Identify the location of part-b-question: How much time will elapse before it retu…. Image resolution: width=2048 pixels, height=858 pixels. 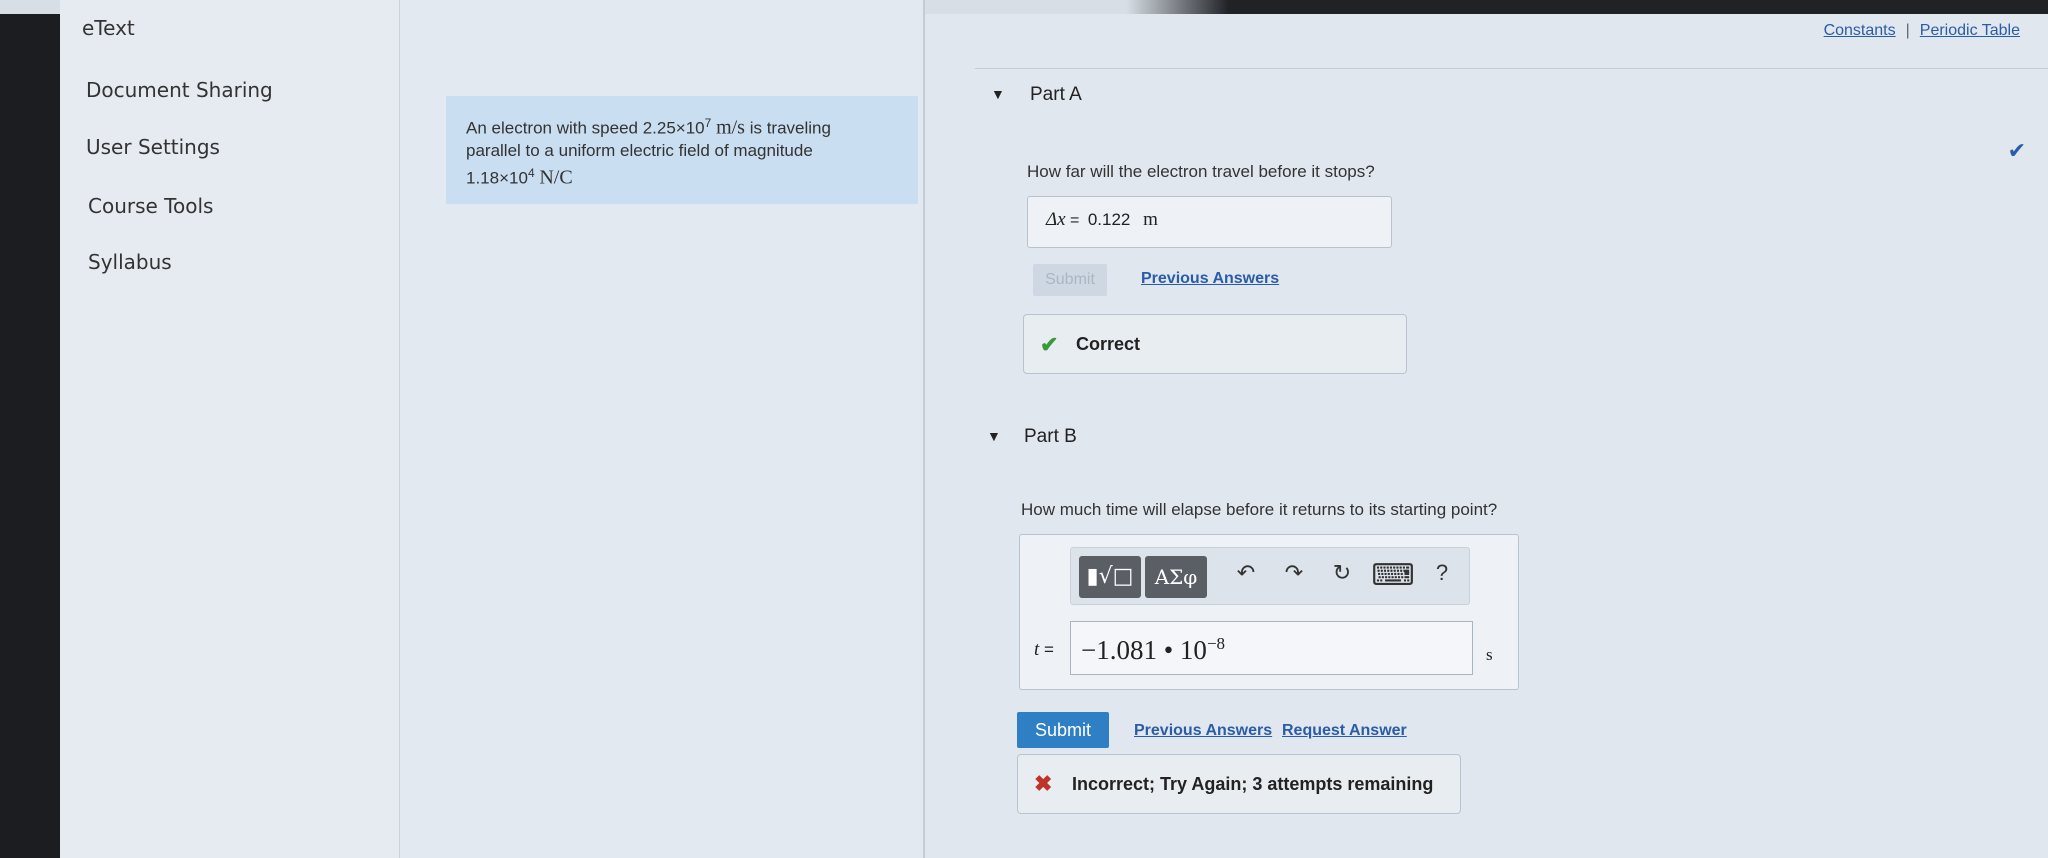
(1259, 509).